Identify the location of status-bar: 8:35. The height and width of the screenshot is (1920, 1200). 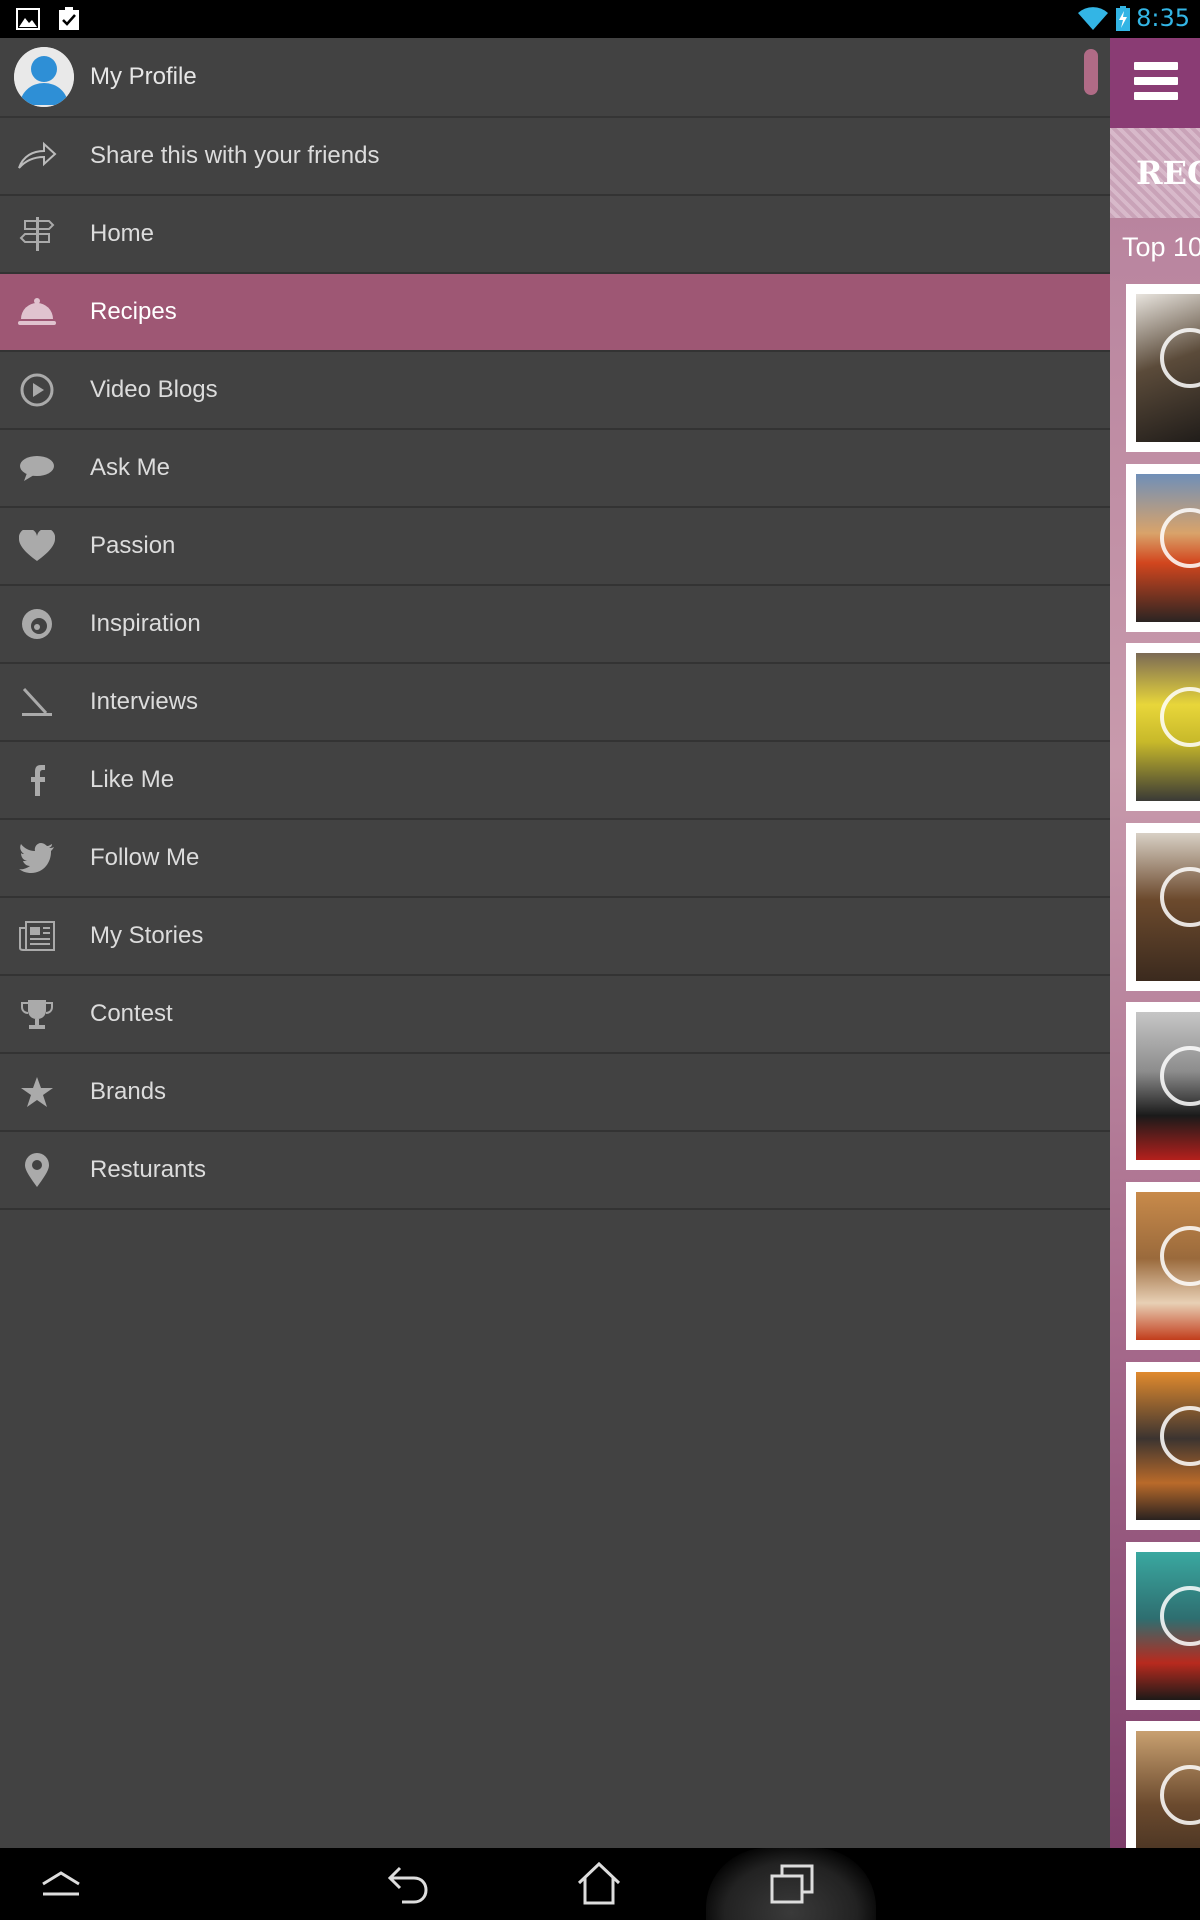
(600, 19).